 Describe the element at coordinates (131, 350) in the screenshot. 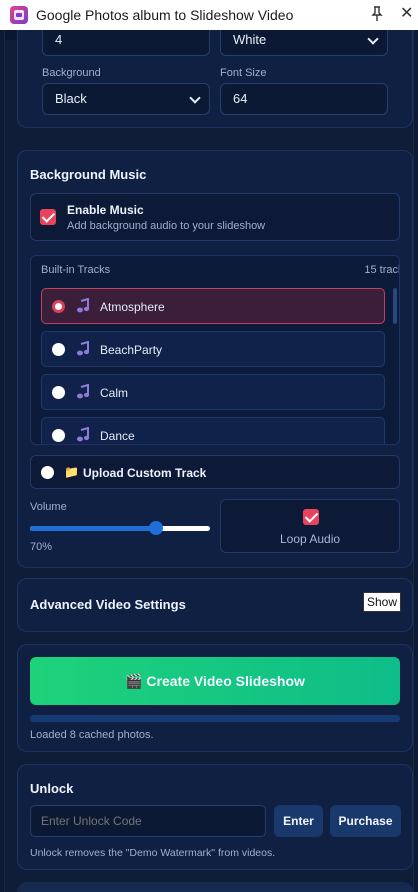

I see `track-name: BeachParty` at that location.